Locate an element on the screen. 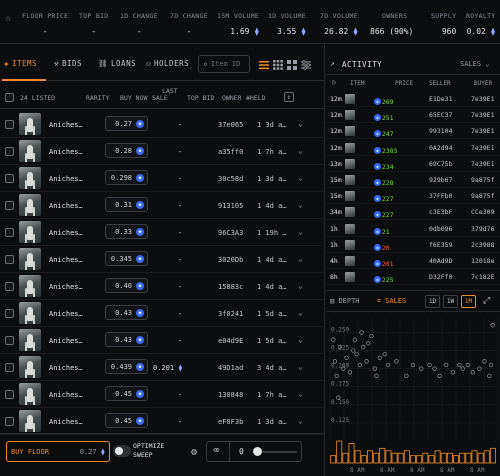 This screenshot has width=500, height=476. activity-filter-dropdown: SALES ⌄ is located at coordinates (475, 64).